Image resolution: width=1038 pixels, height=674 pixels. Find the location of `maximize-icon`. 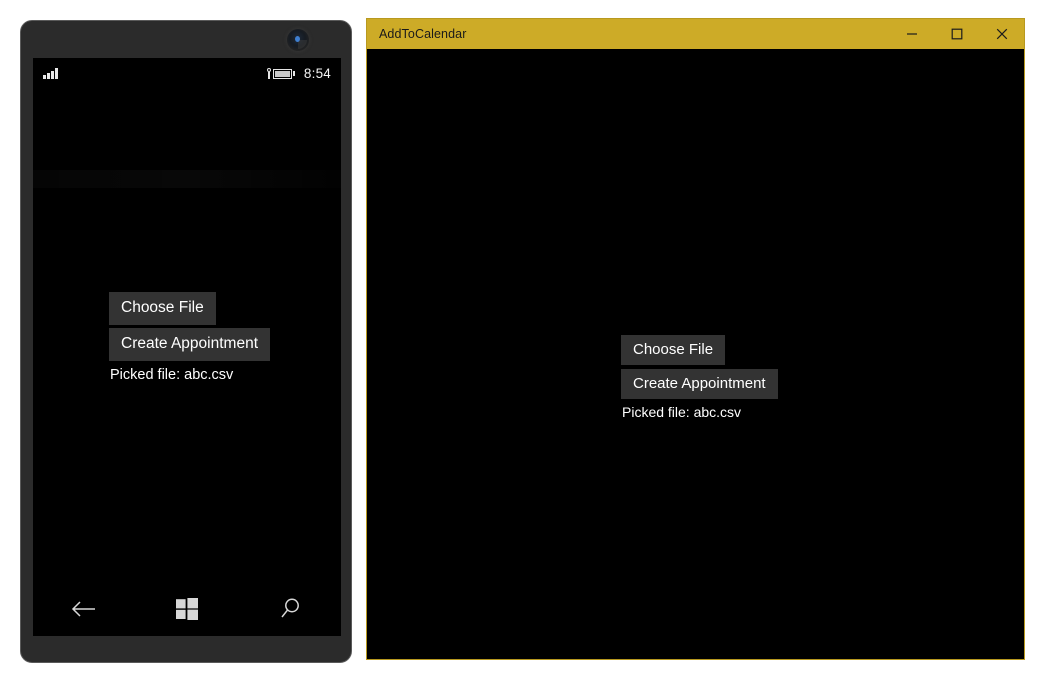

maximize-icon is located at coordinates (956, 34).